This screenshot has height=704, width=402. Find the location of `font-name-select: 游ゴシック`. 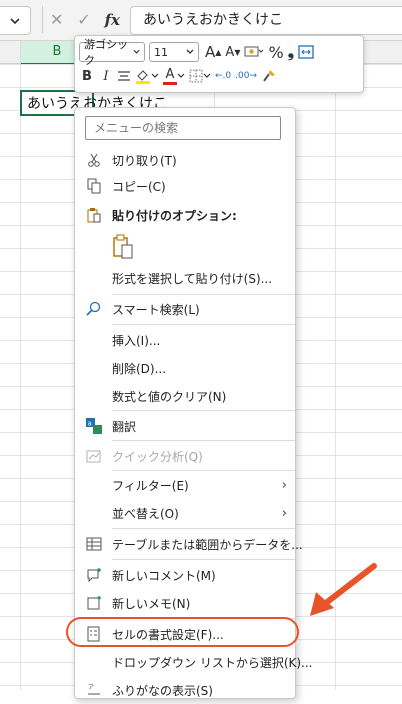

font-name-select: 游ゴシック is located at coordinates (112, 52).